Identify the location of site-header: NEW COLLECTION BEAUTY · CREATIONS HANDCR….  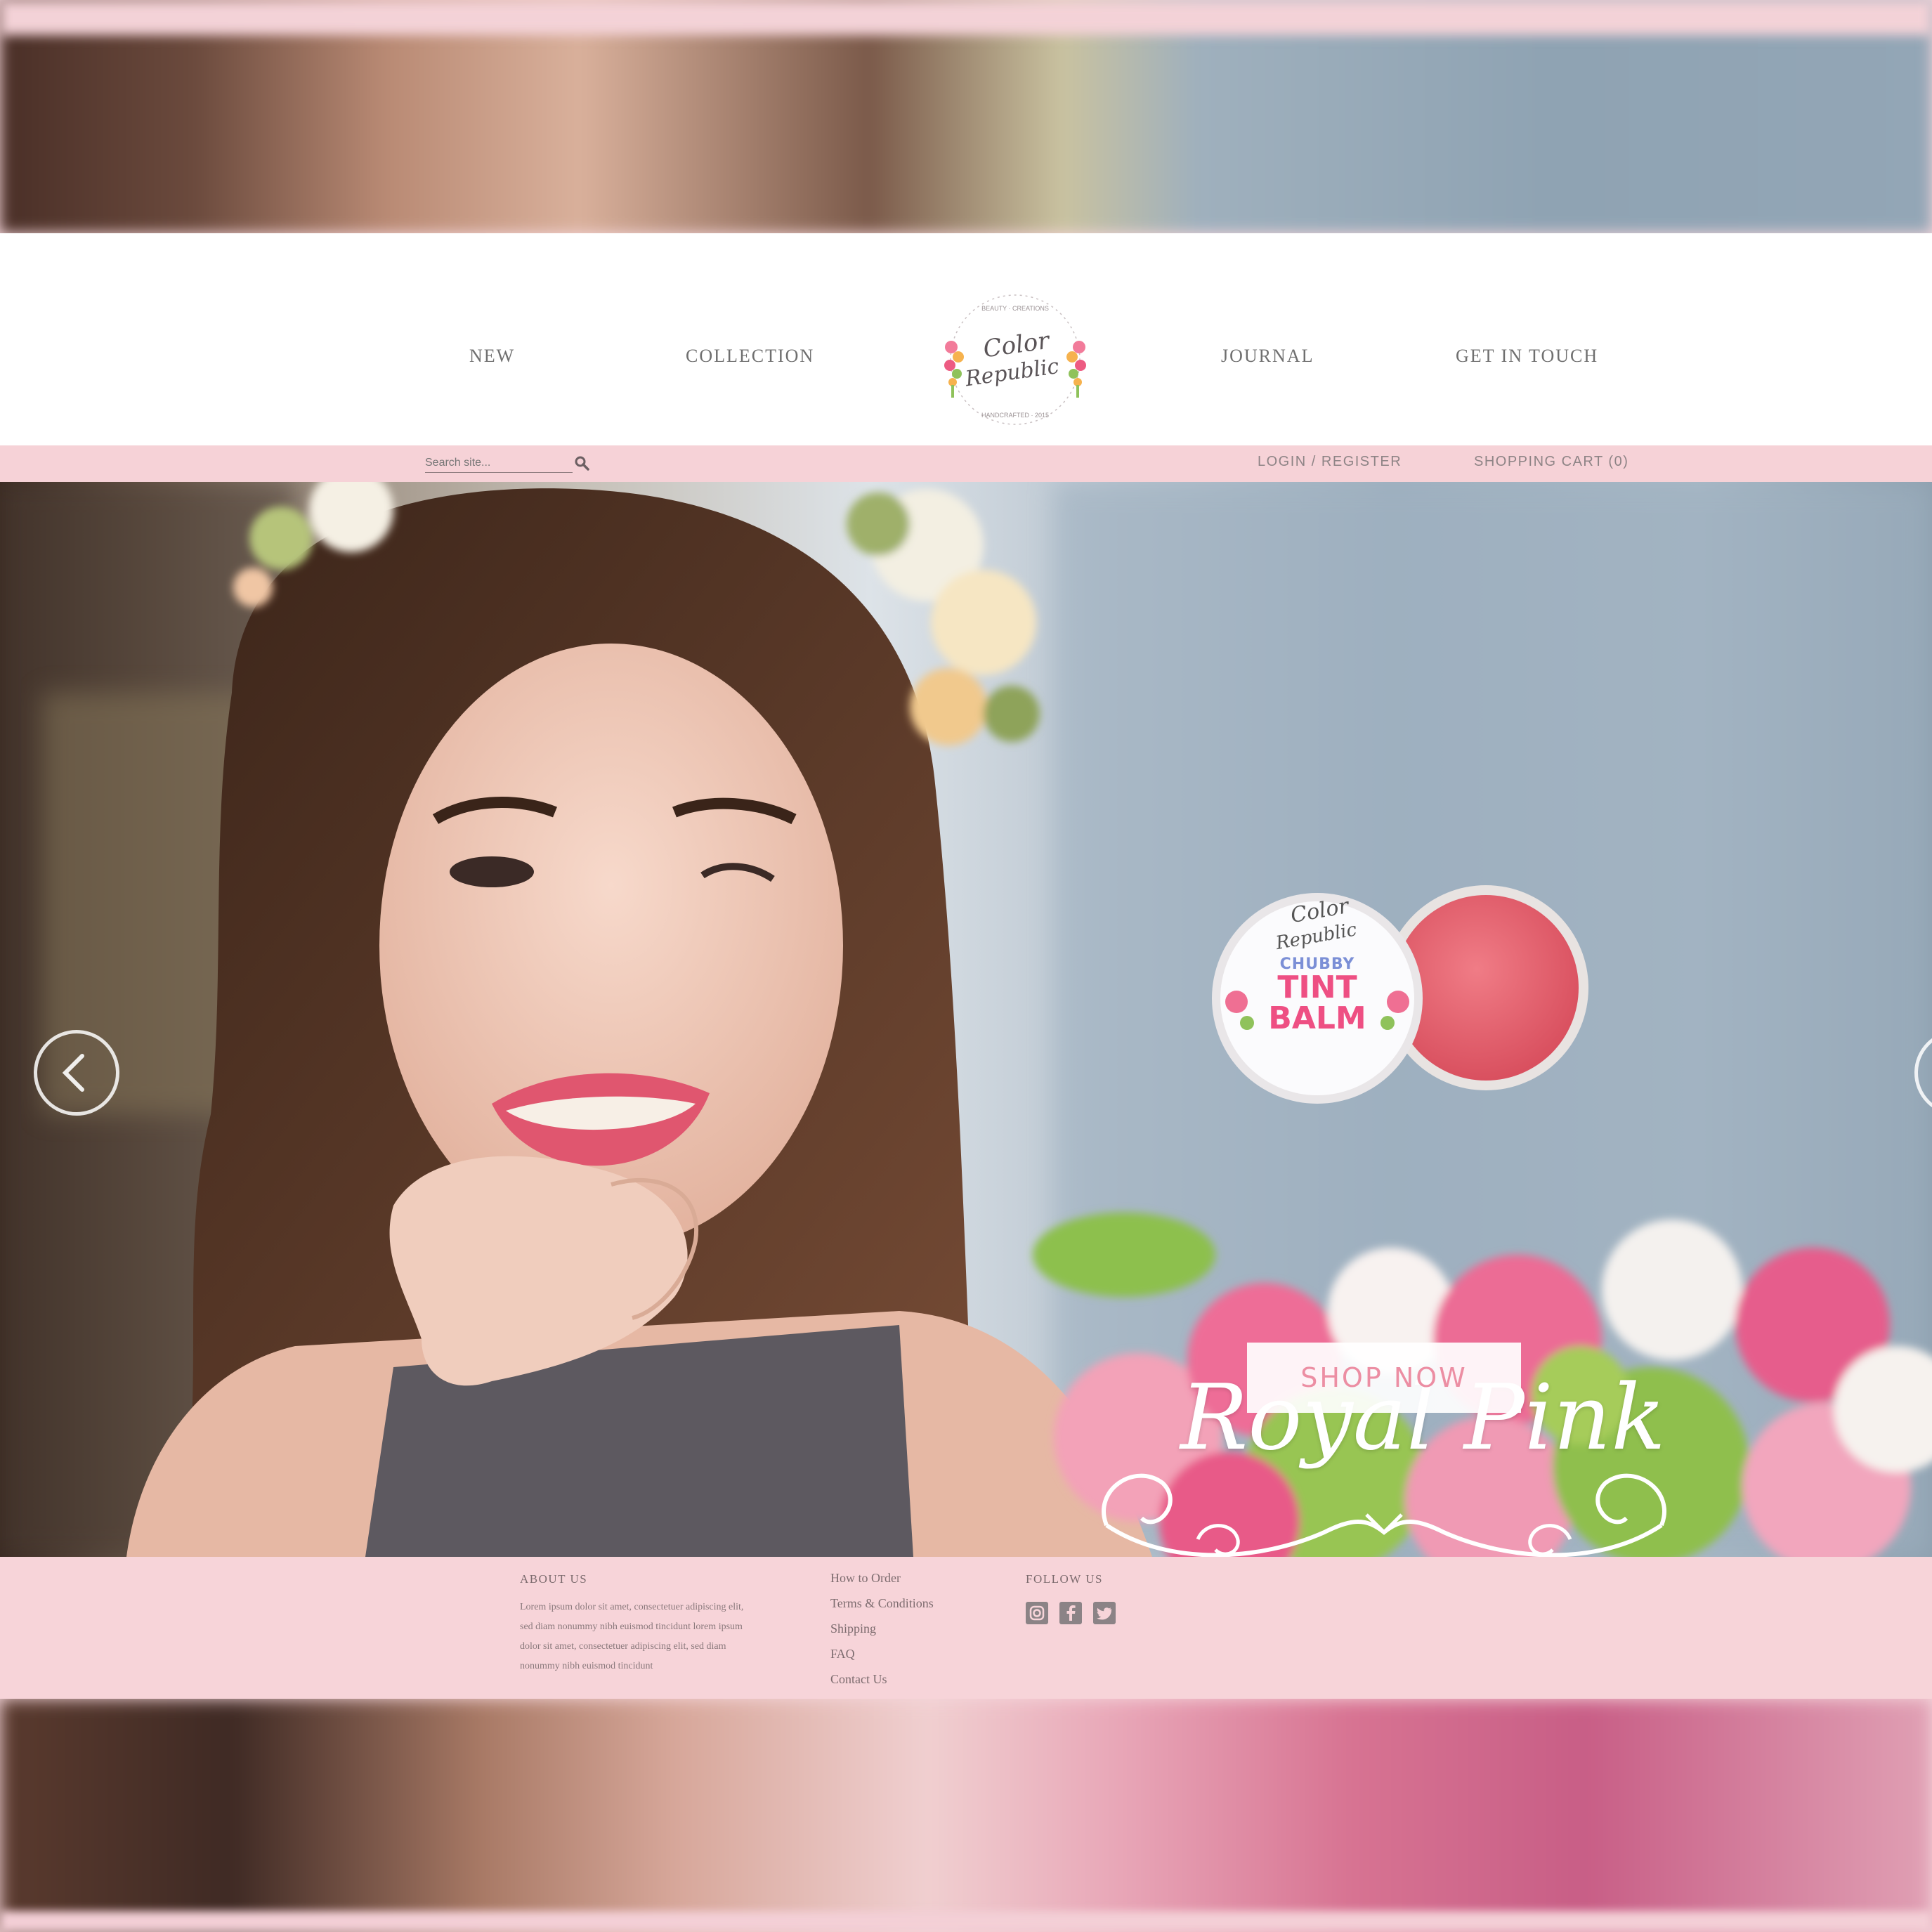
(966, 339).